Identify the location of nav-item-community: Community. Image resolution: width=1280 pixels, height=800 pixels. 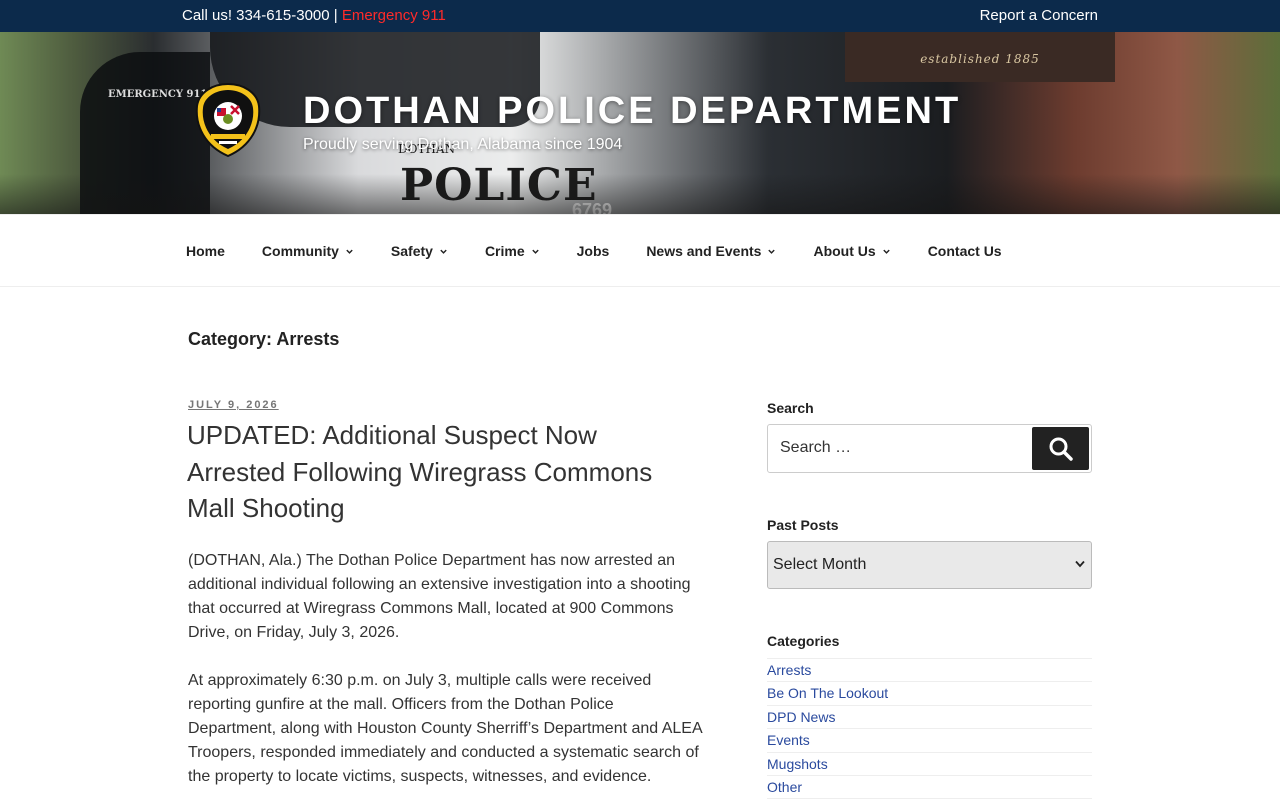
(308, 251).